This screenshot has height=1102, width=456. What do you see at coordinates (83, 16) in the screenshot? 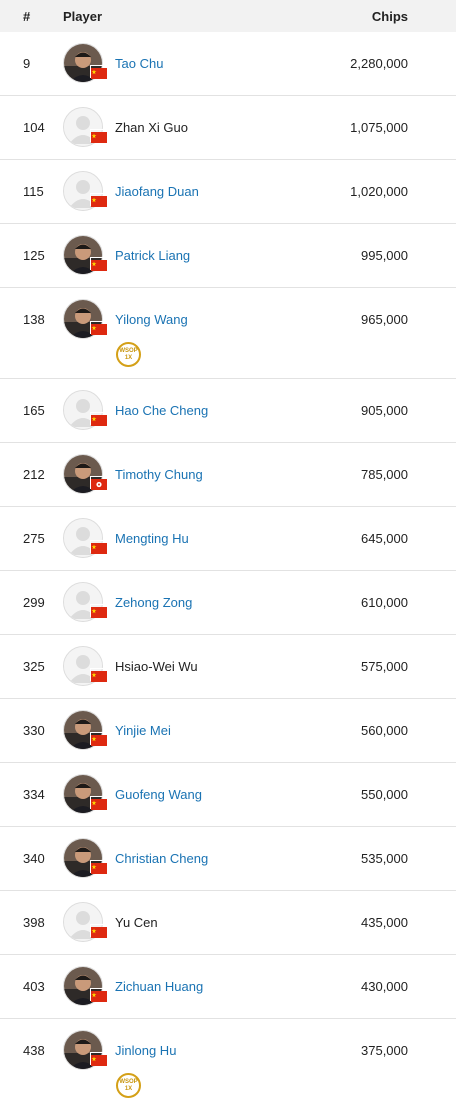
I see `player-column-header: Player` at bounding box center [83, 16].